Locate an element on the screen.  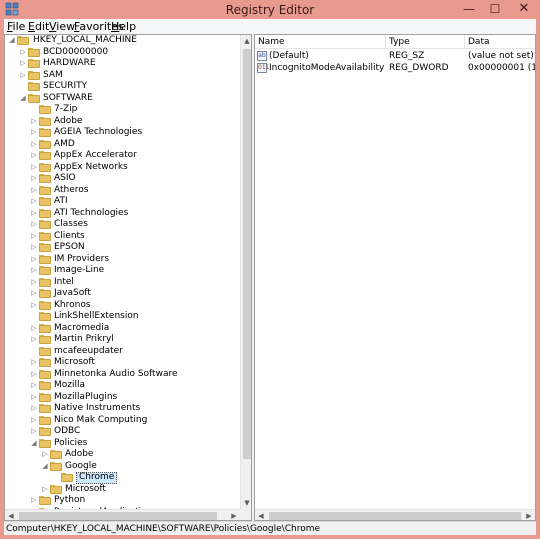
expander-placeholder is located at coordinates (56, 477).